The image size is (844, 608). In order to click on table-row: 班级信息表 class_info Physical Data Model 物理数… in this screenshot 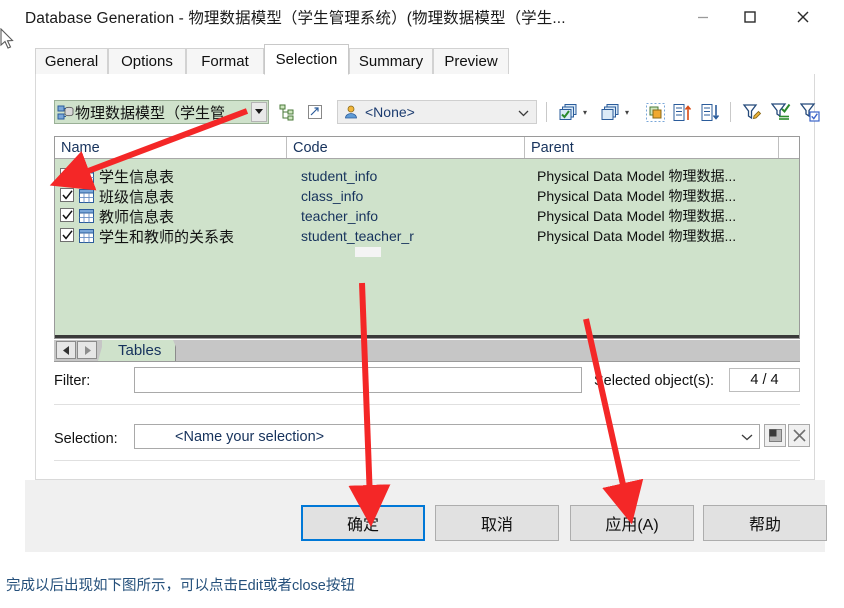, I will do `click(427, 196)`.